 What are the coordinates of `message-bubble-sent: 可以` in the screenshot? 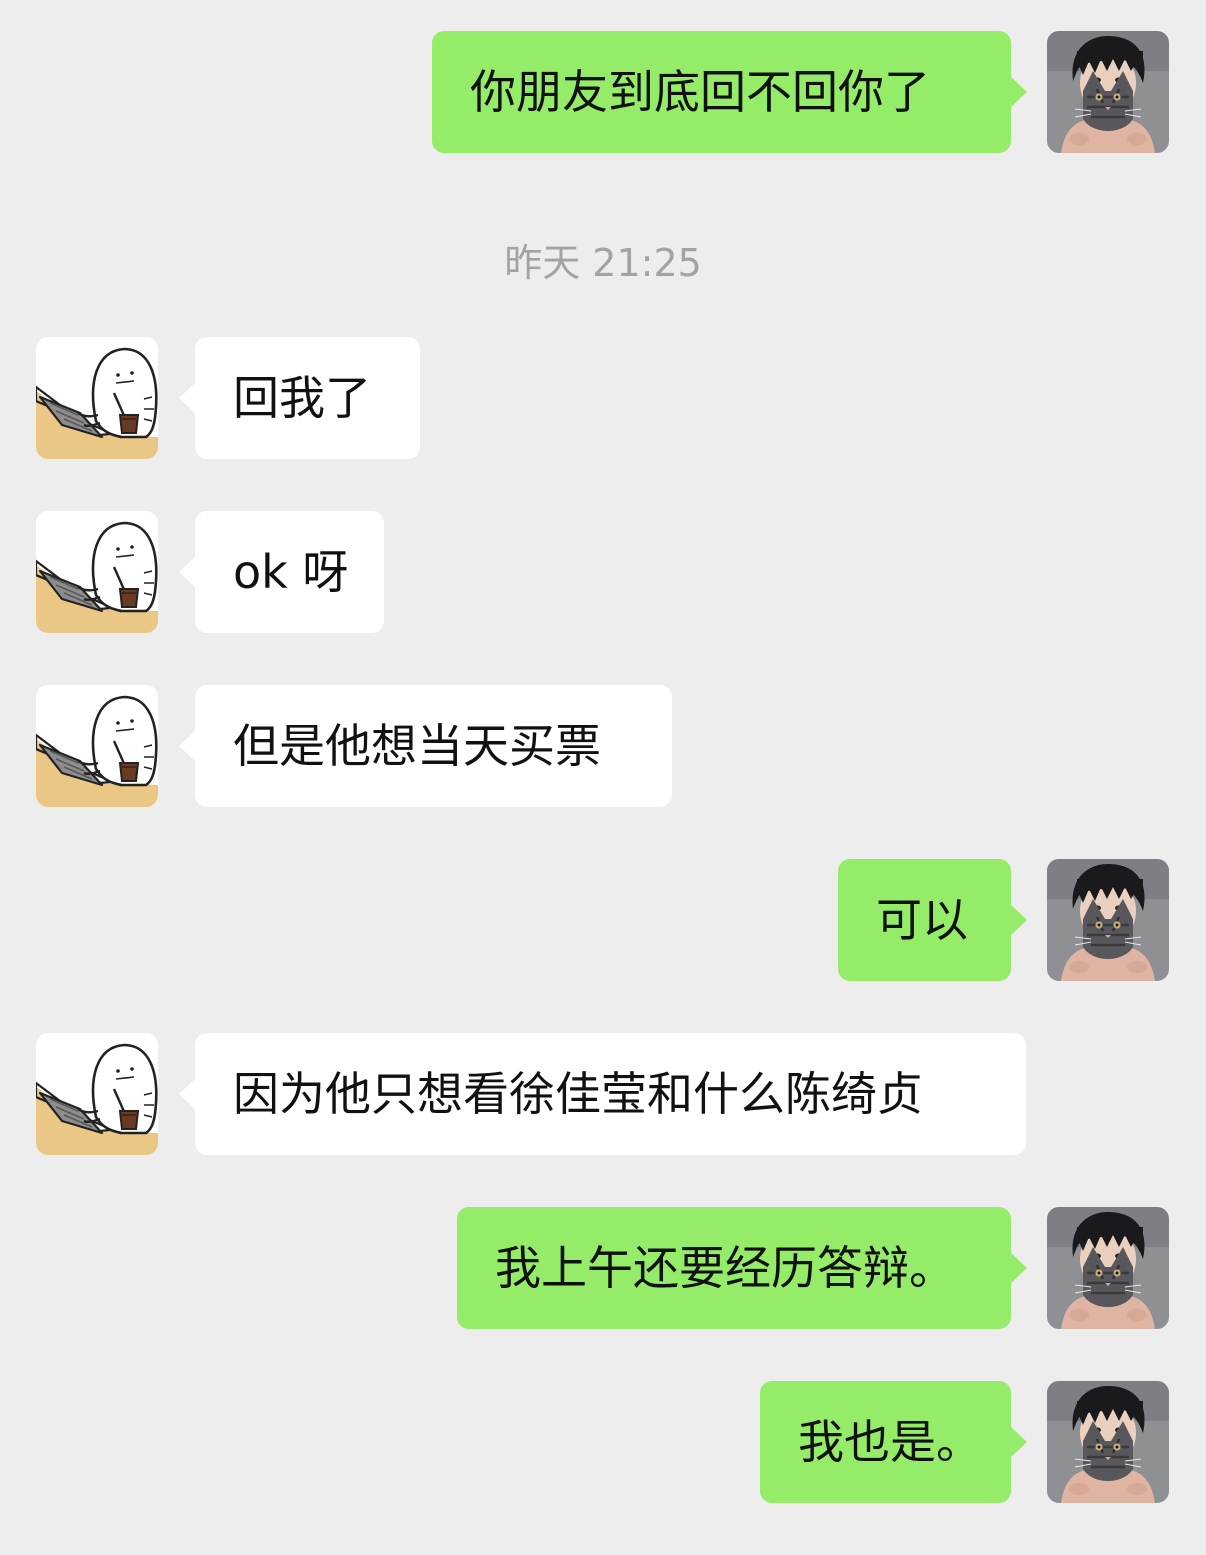 It's located at (932, 920).